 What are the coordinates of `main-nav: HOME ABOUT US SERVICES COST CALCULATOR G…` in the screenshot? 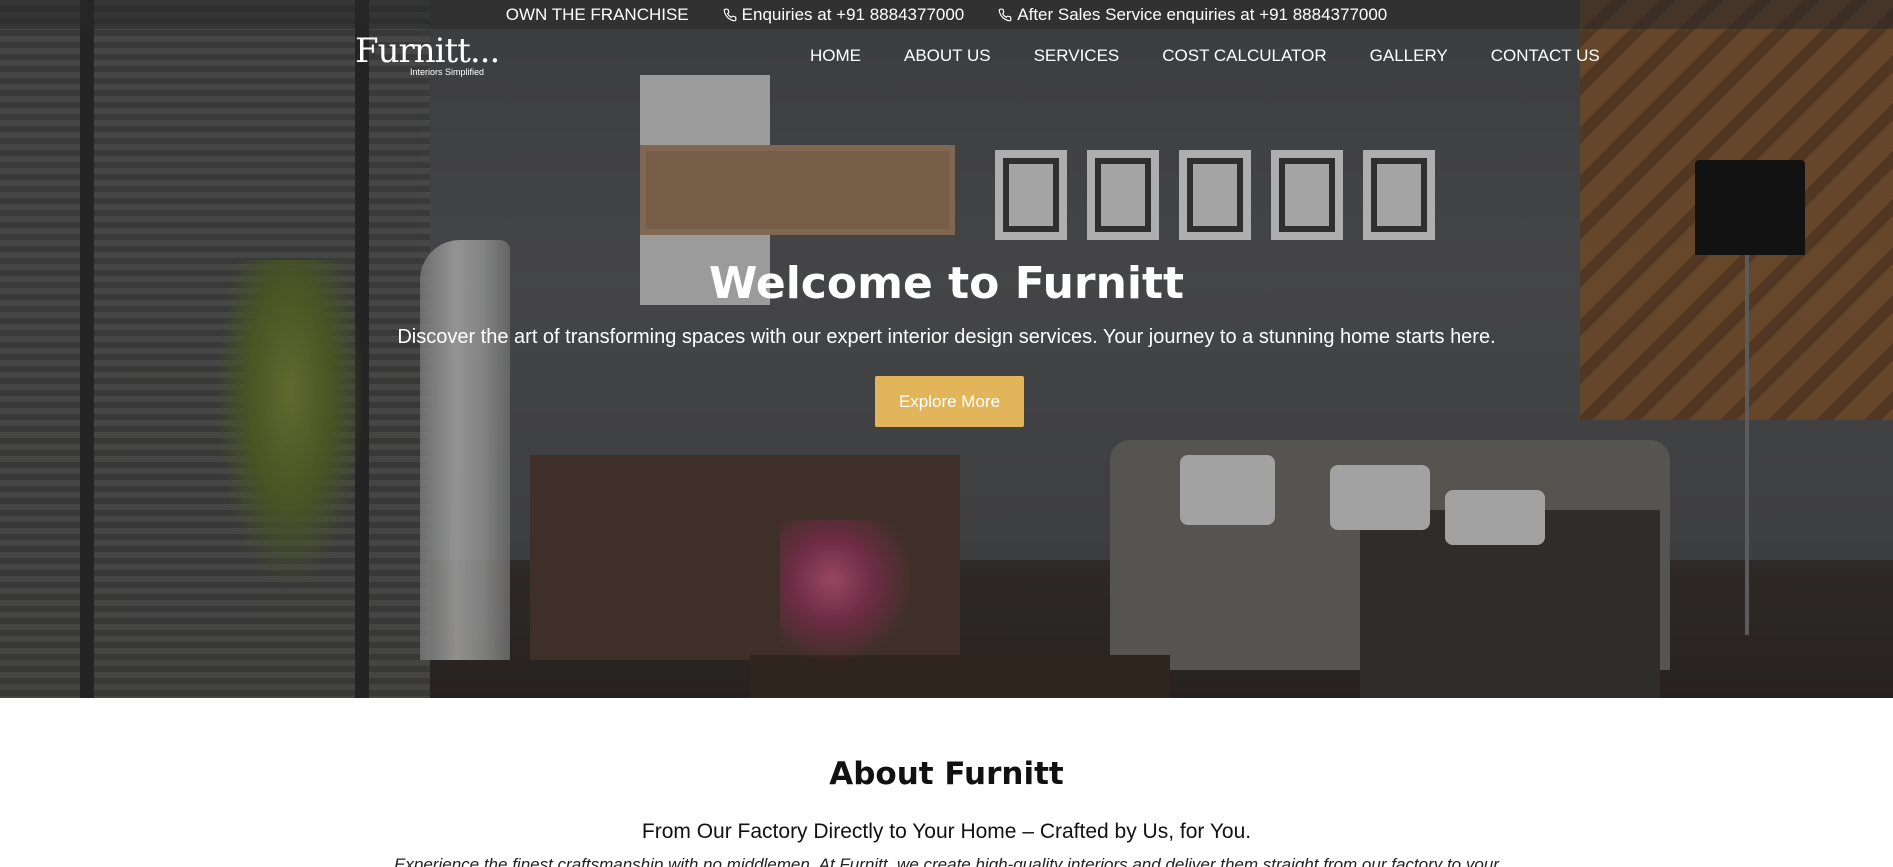 It's located at (1205, 56).